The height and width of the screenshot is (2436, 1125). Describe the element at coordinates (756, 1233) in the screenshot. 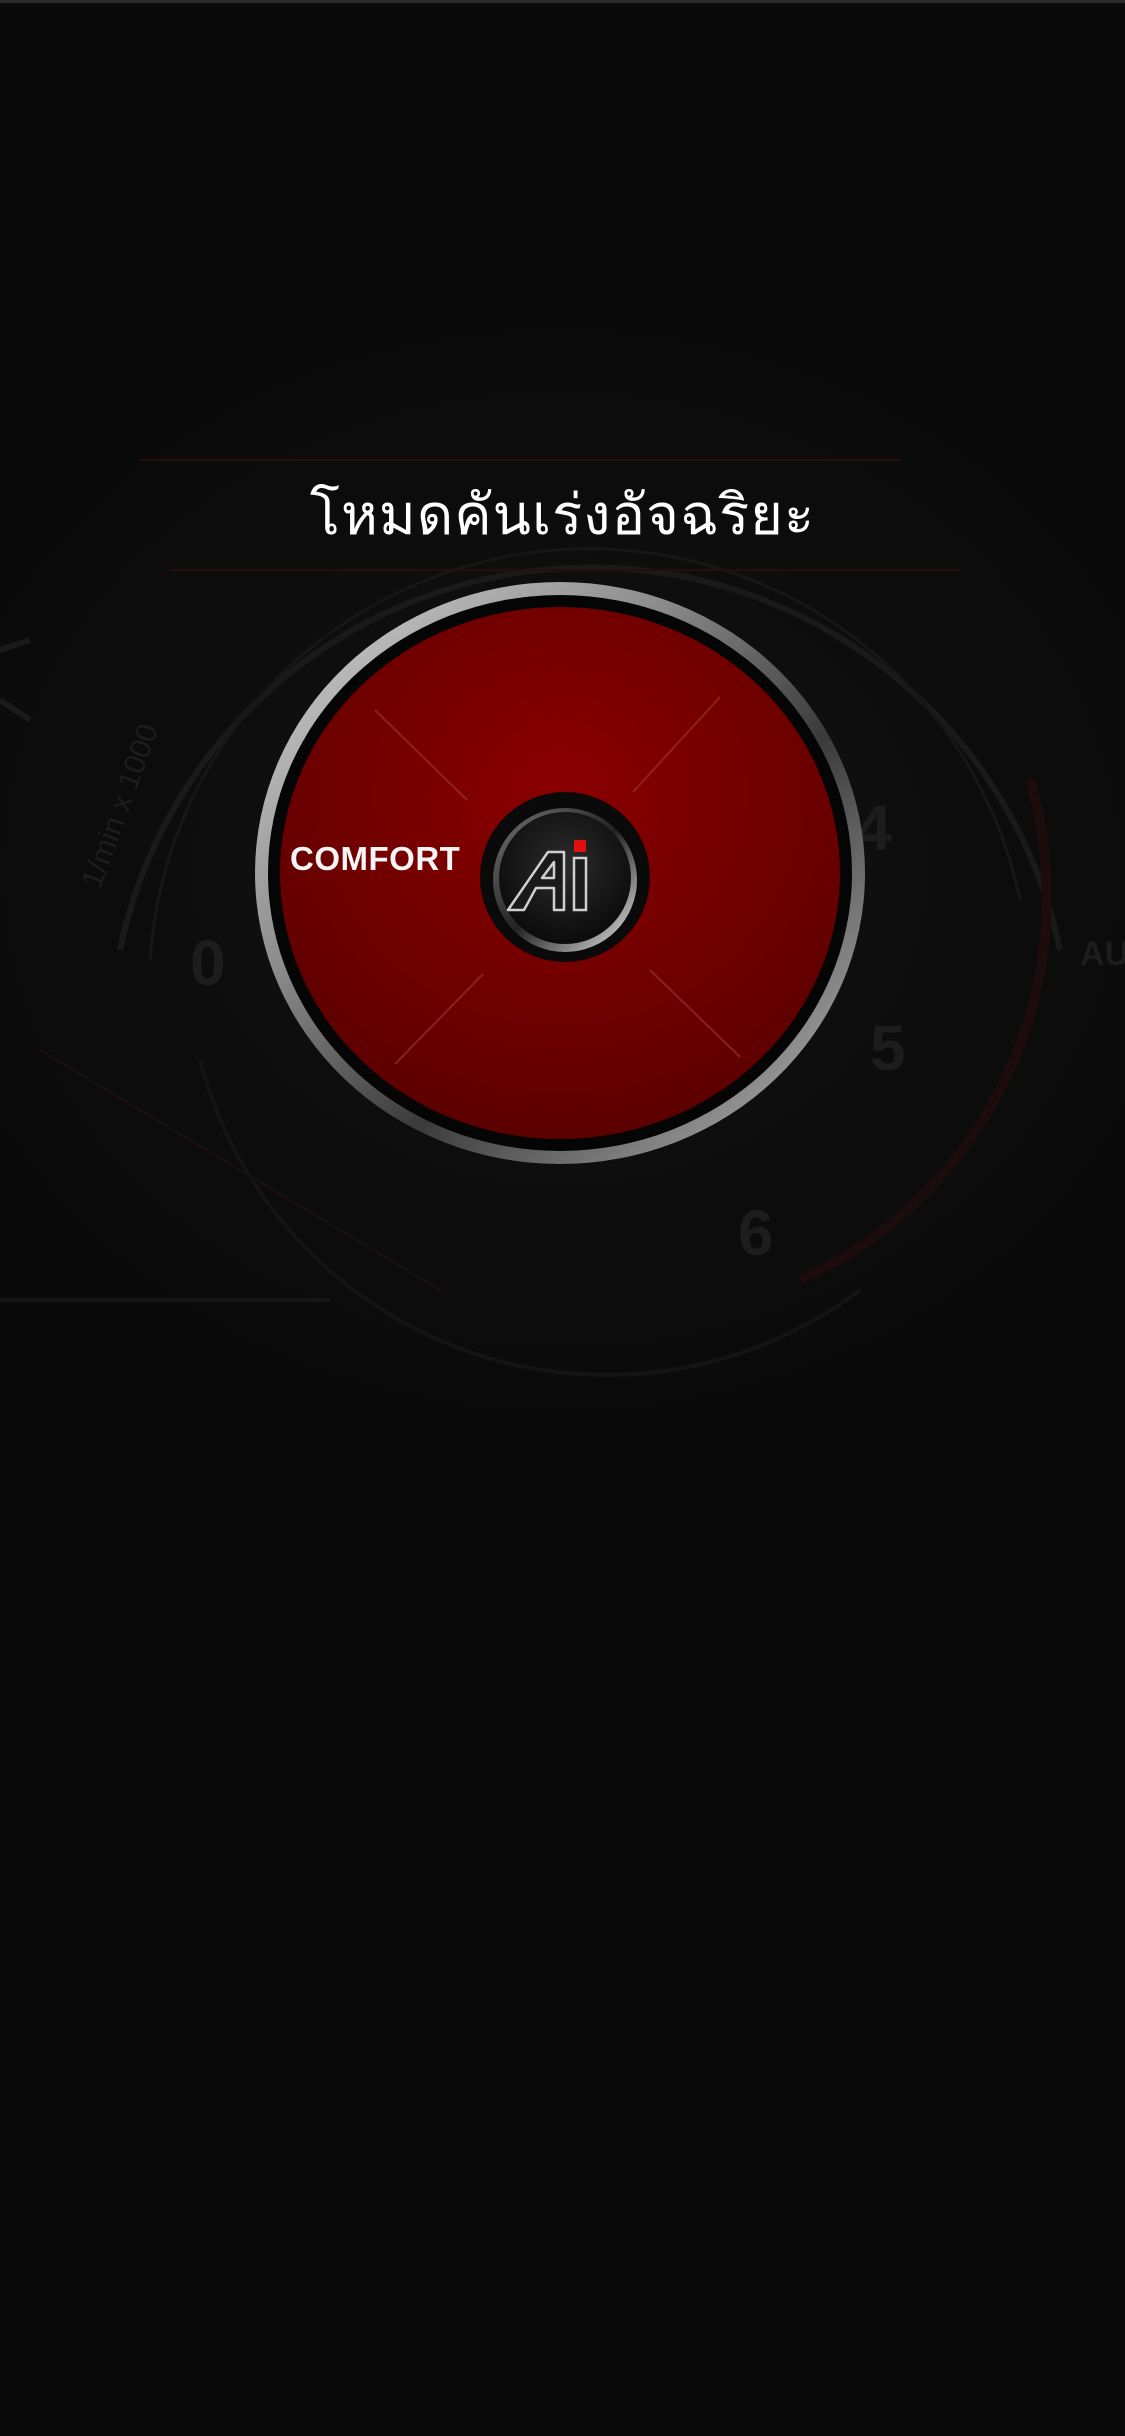

I see `gauge-tick-6: 6` at that location.